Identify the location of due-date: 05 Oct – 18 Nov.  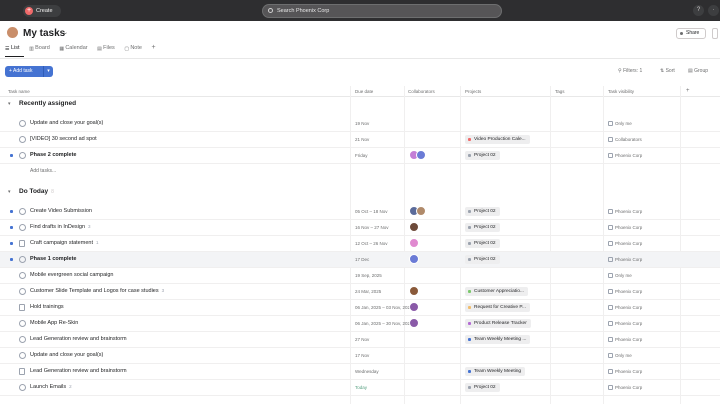
(371, 211).